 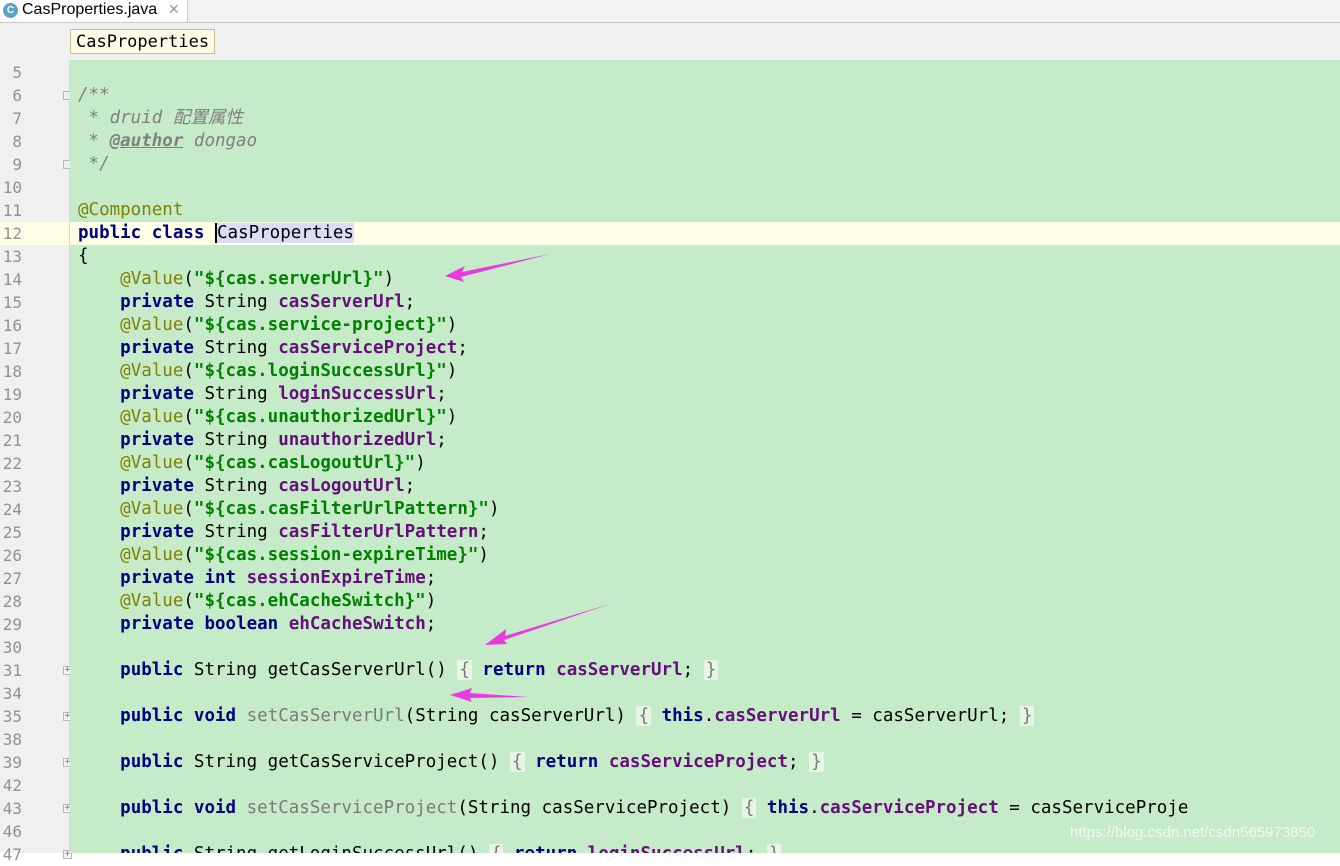 What do you see at coordinates (12, 486) in the screenshot?
I see `line-number: 23` at bounding box center [12, 486].